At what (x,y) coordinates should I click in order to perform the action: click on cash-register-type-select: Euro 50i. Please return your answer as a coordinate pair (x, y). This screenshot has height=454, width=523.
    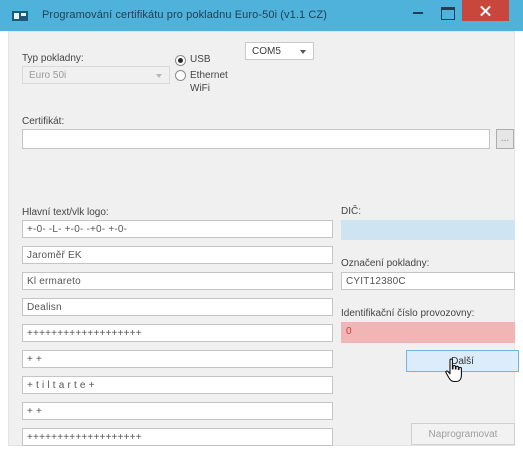
    Looking at the image, I should click on (96, 75).